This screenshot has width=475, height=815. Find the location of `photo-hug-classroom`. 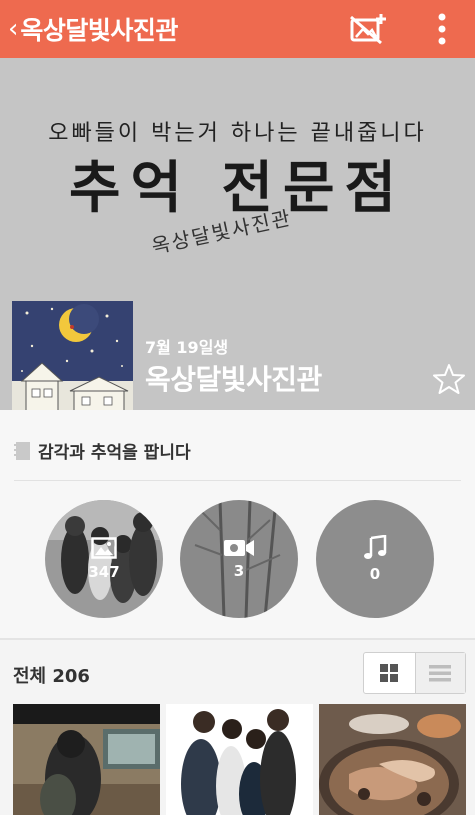

photo-hug-classroom is located at coordinates (86, 759).